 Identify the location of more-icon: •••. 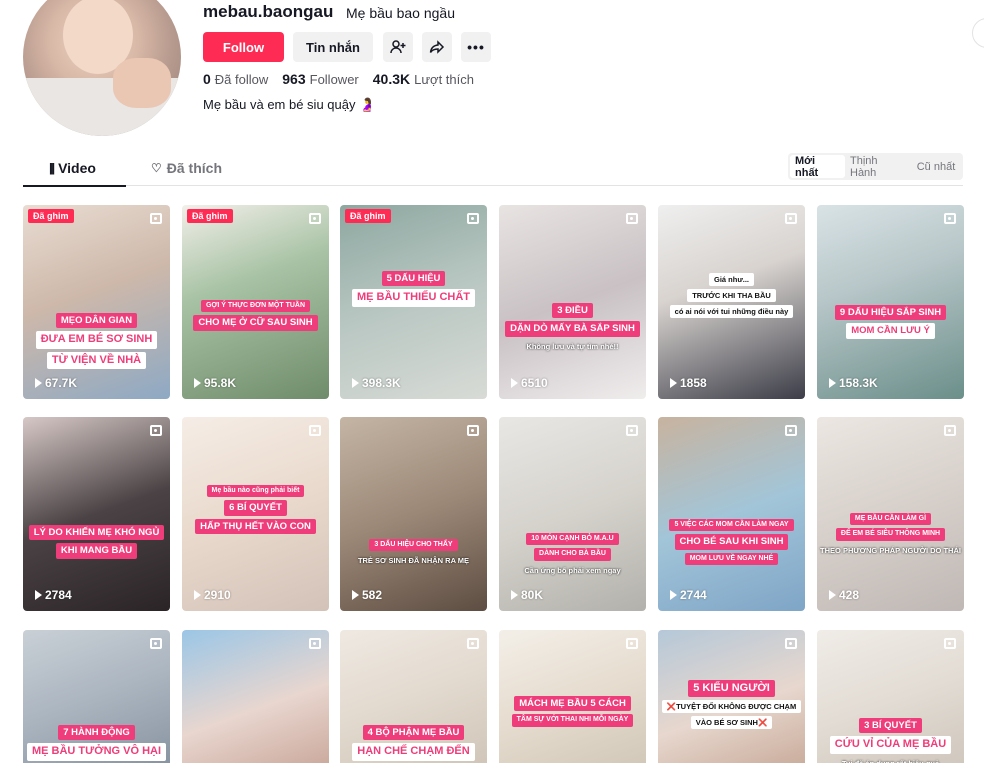
(476, 47).